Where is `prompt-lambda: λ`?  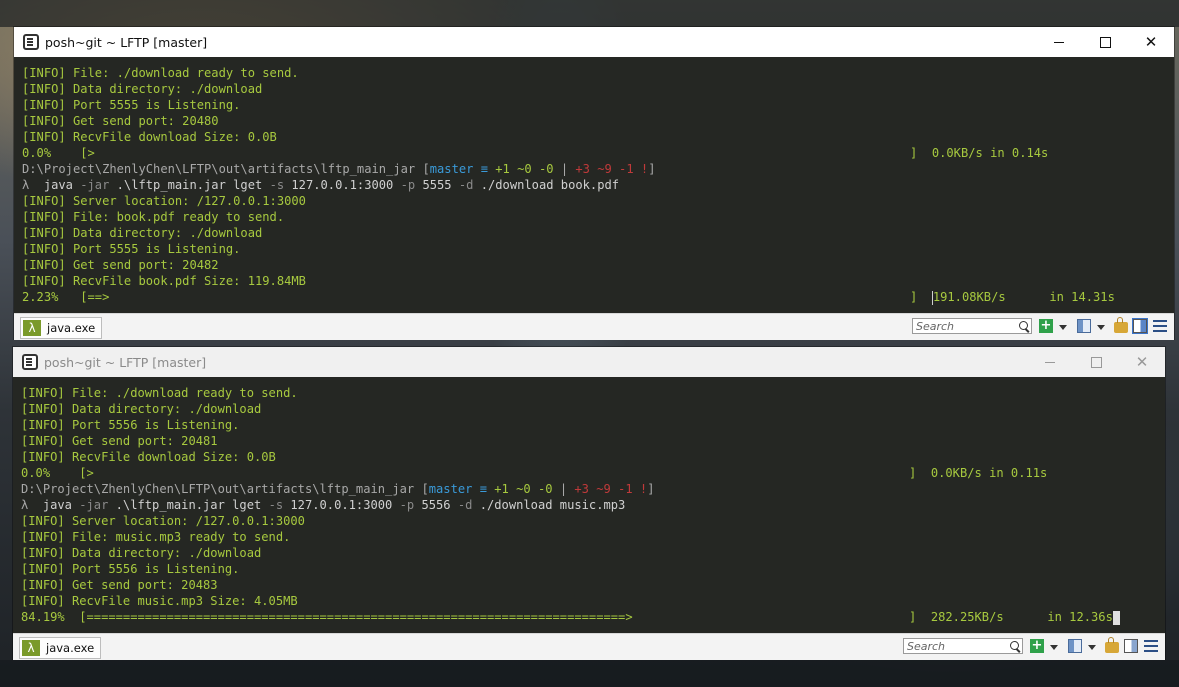
prompt-lambda: λ is located at coordinates (33, 185).